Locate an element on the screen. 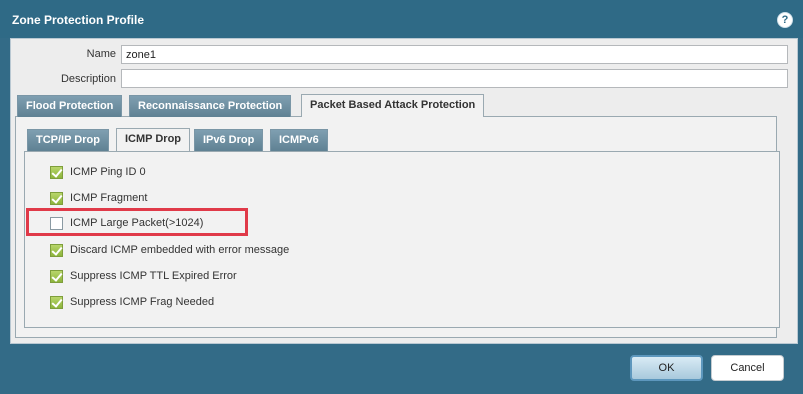  tab-reconnaissance-protection: Reconnaissance Protection is located at coordinates (210, 106).